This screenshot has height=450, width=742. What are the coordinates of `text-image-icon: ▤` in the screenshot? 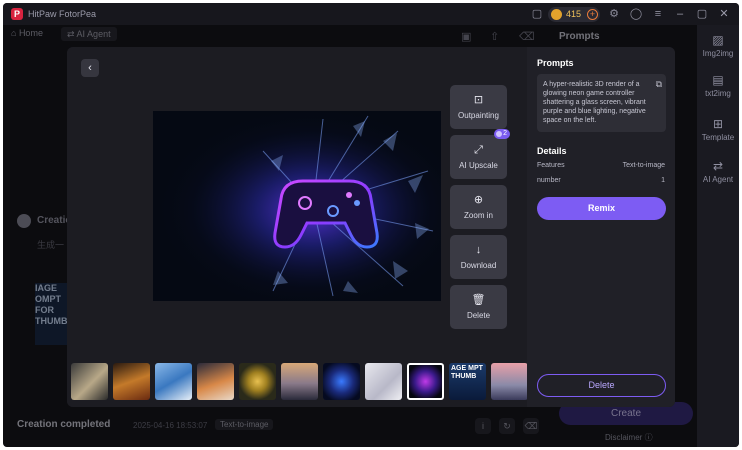 It's located at (718, 80).